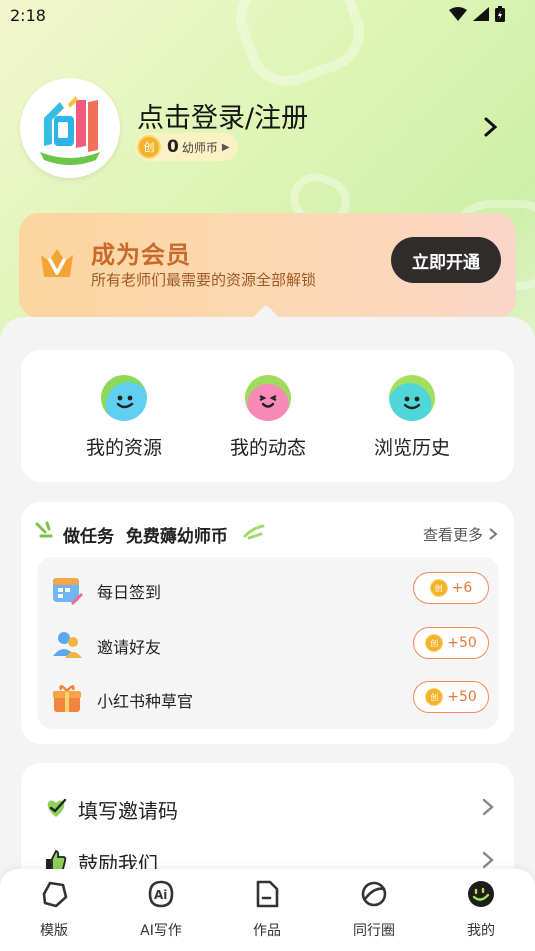  Describe the element at coordinates (161, 931) in the screenshot. I see `tab-label: AI写作` at that location.